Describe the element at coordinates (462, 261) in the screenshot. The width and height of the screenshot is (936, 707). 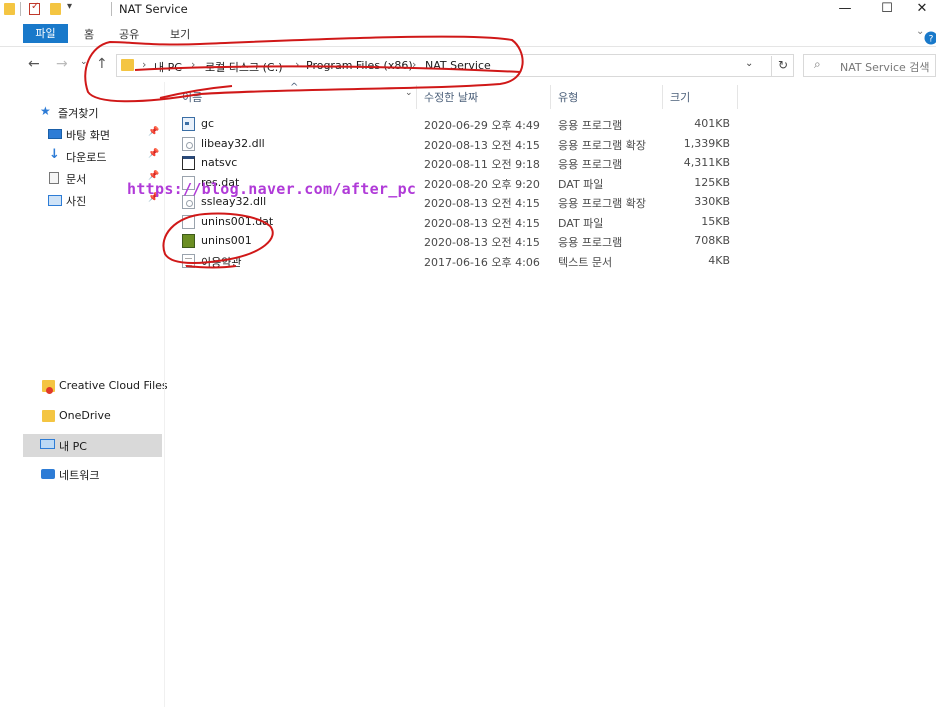
I see `file-row: 이용약관 2017-06-16 오후 4:06 텍스트 문서 4KB` at that location.